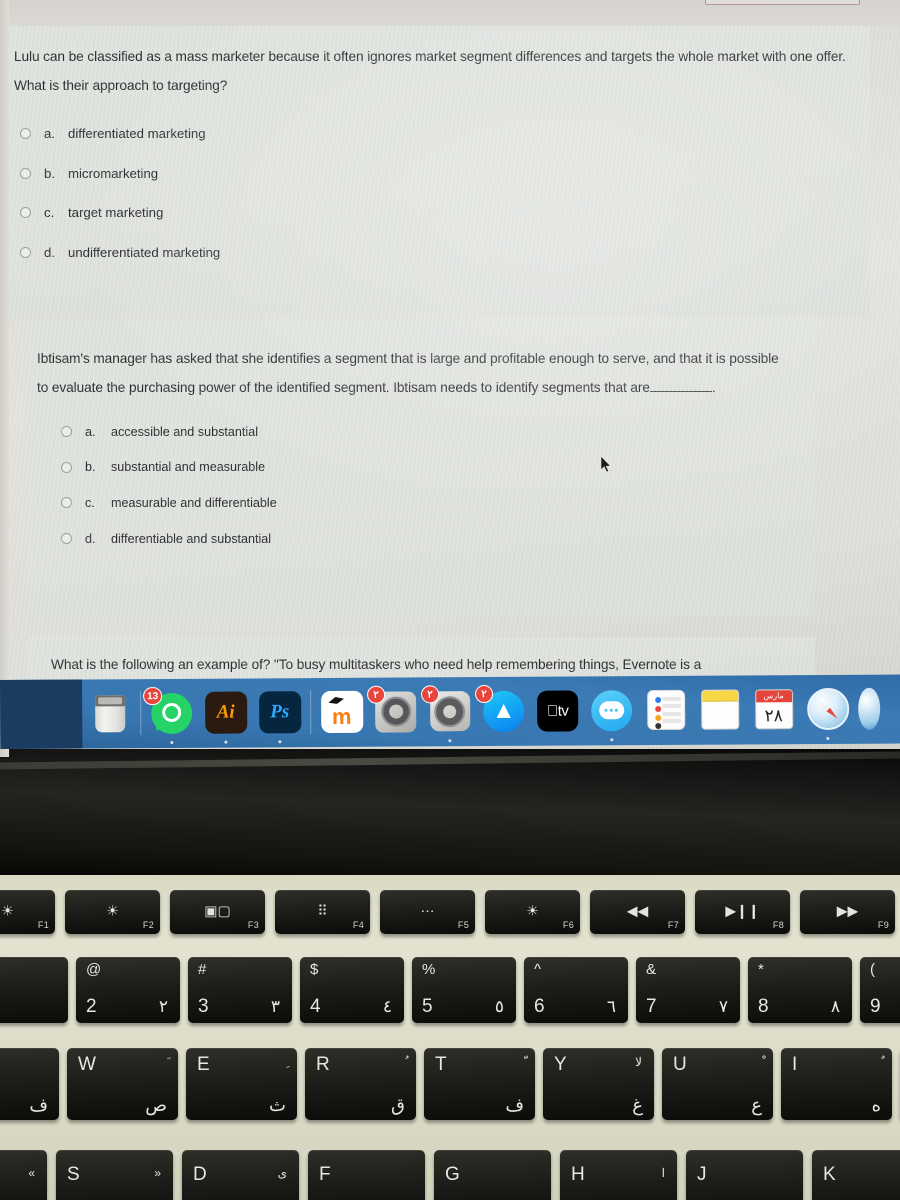 Image resolution: width=900 pixels, height=1200 pixels. Describe the element at coordinates (157, 1173) in the screenshot. I see `key-arabic-letter: »` at that location.